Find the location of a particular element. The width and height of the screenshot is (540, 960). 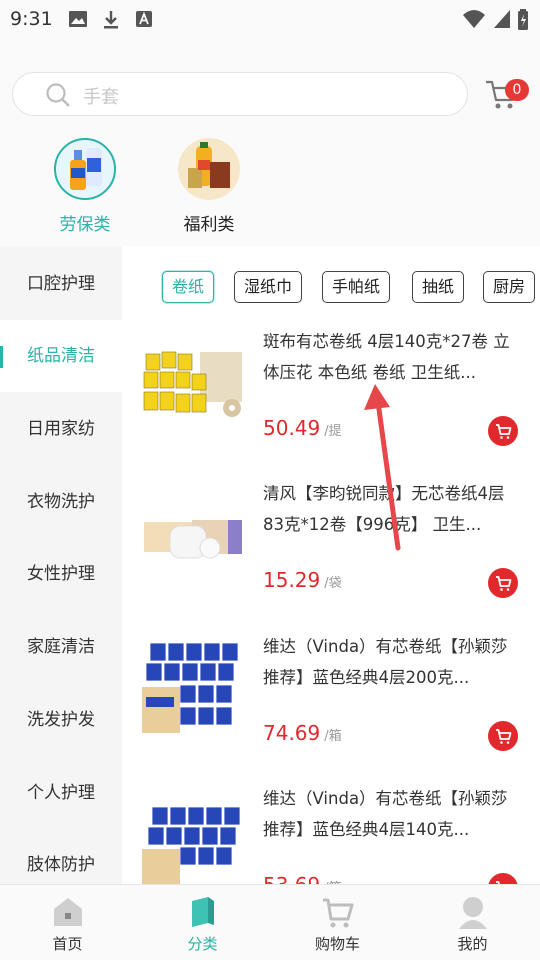

nav-category: 分类 is located at coordinates (202, 922).